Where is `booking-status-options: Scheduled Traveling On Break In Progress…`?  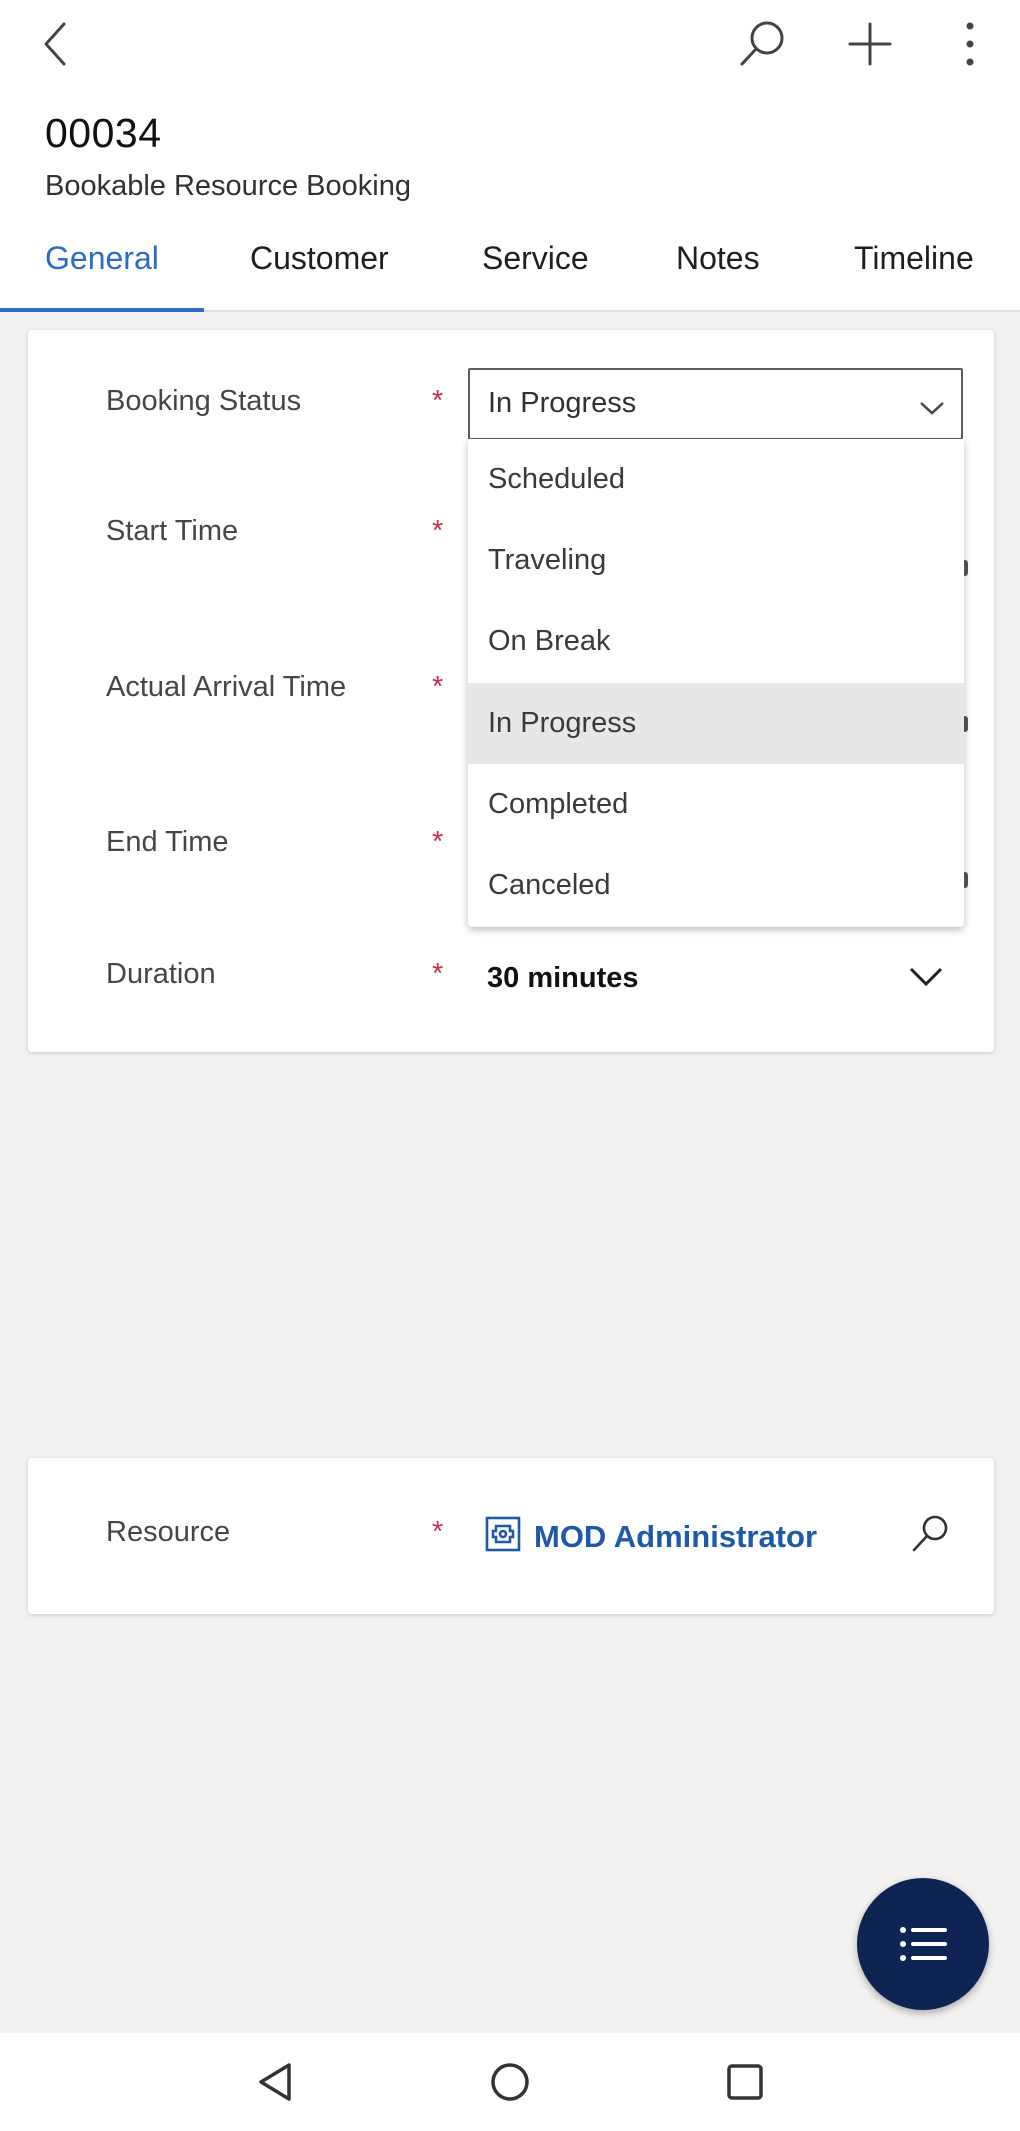 booking-status-options: Scheduled Traveling On Break In Progress… is located at coordinates (716, 683).